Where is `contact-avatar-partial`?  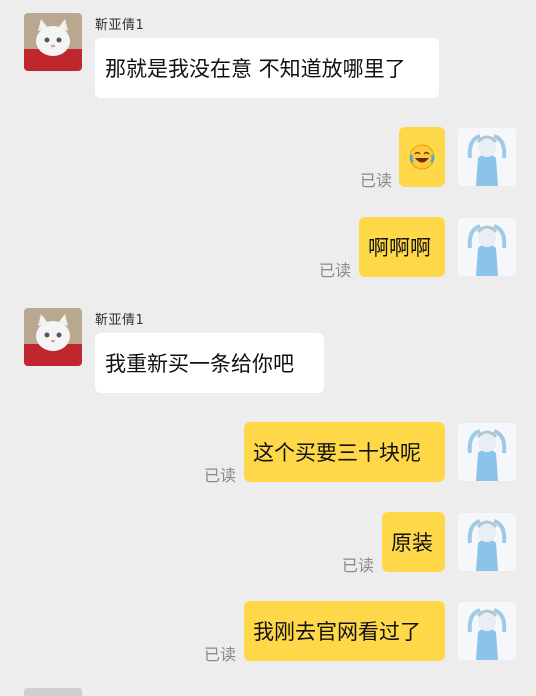 contact-avatar-partial is located at coordinates (53, 692).